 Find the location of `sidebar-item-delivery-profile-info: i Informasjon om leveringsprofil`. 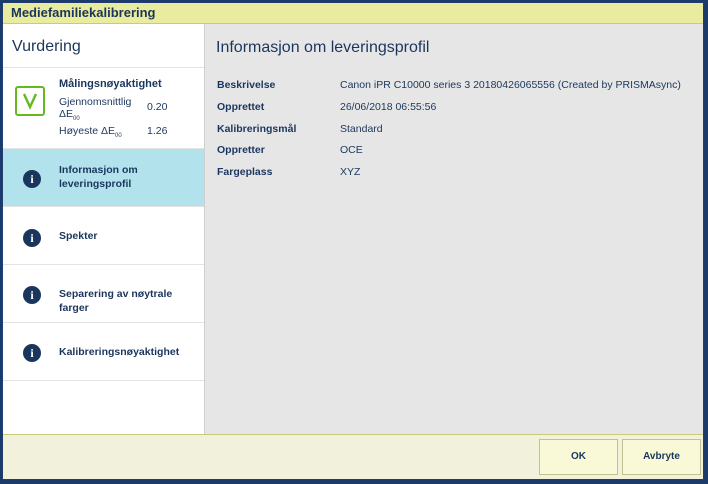

sidebar-item-delivery-profile-info: i Informasjon om leveringsprofil is located at coordinates (103, 177).